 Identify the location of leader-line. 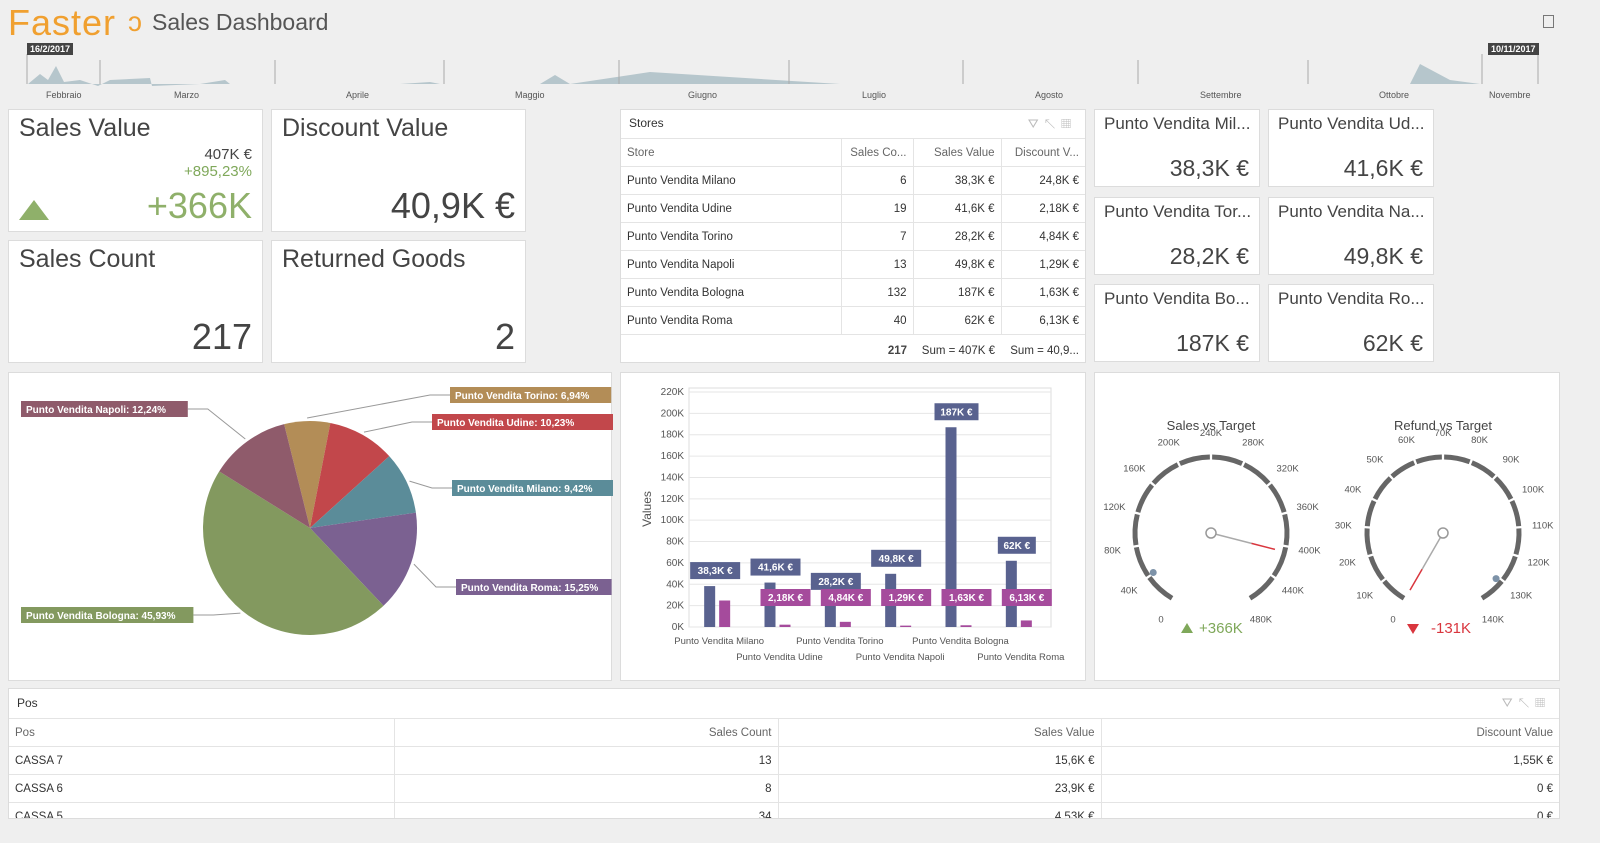
(397, 427).